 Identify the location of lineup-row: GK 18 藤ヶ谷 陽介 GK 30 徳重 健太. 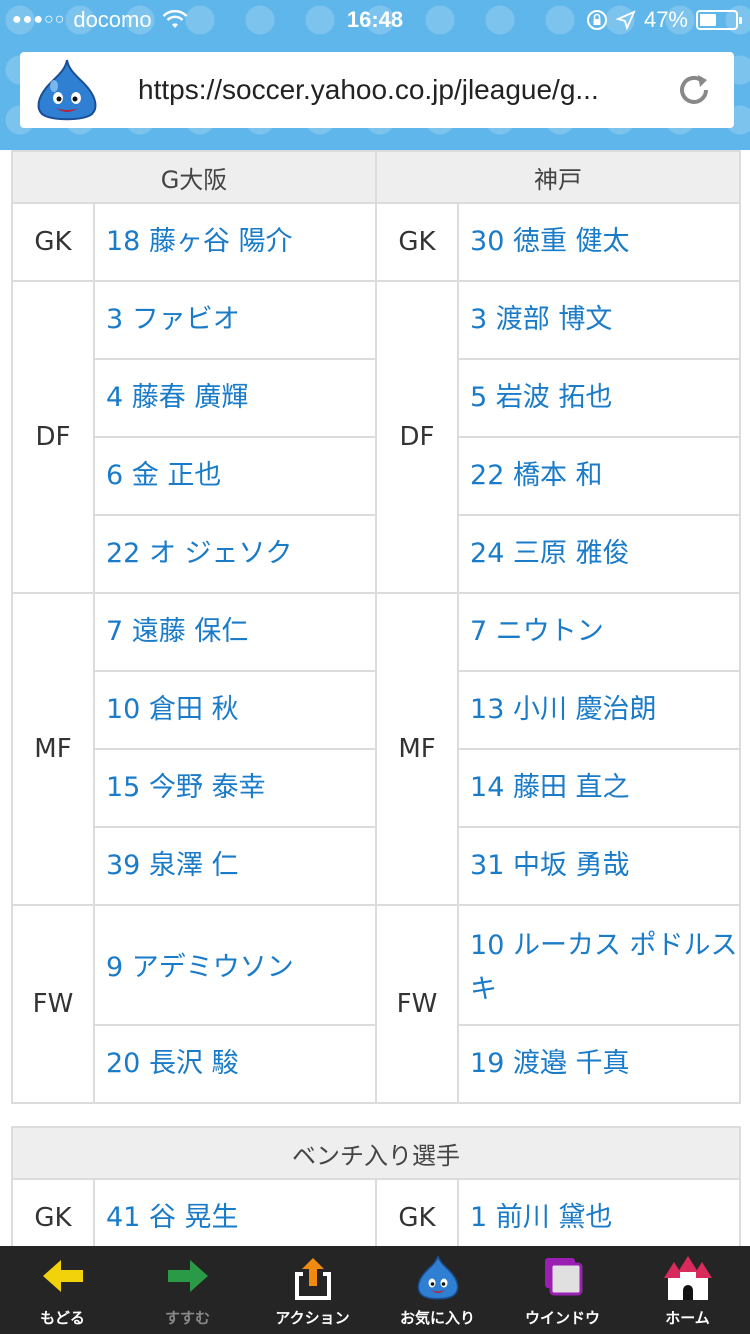
(376, 242).